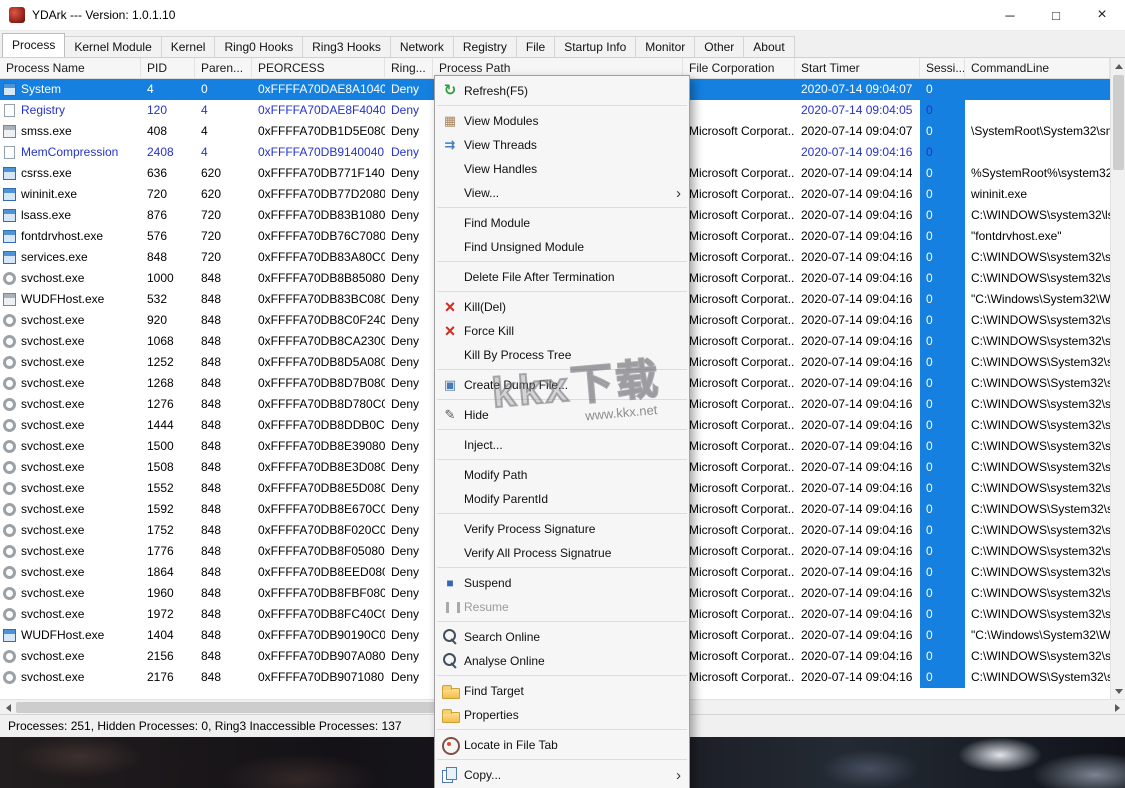  I want to click on tab-kernel-module: Kernel Module, so click(113, 46).